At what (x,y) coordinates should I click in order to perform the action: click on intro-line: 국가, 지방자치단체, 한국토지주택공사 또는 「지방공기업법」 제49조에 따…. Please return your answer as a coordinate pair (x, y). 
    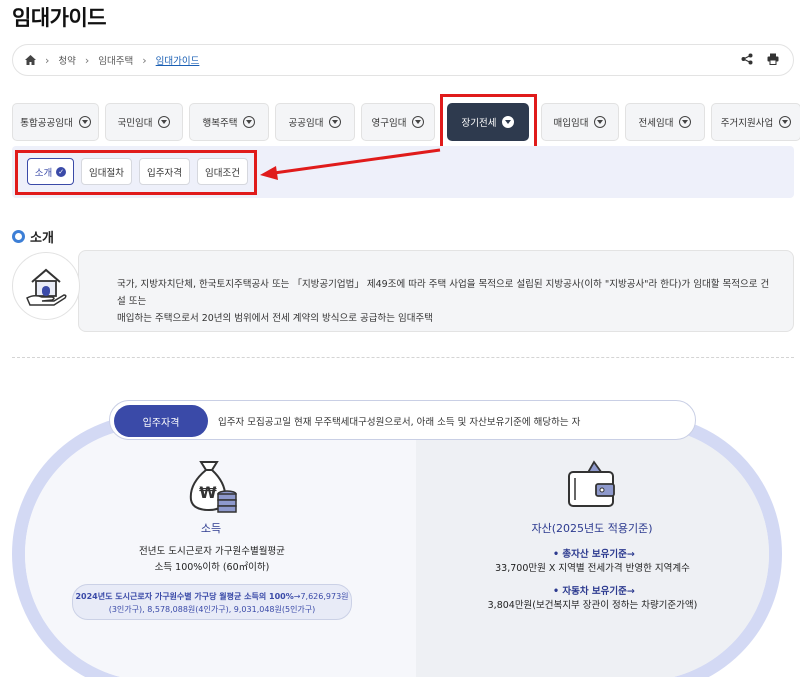
    Looking at the image, I should click on (443, 293).